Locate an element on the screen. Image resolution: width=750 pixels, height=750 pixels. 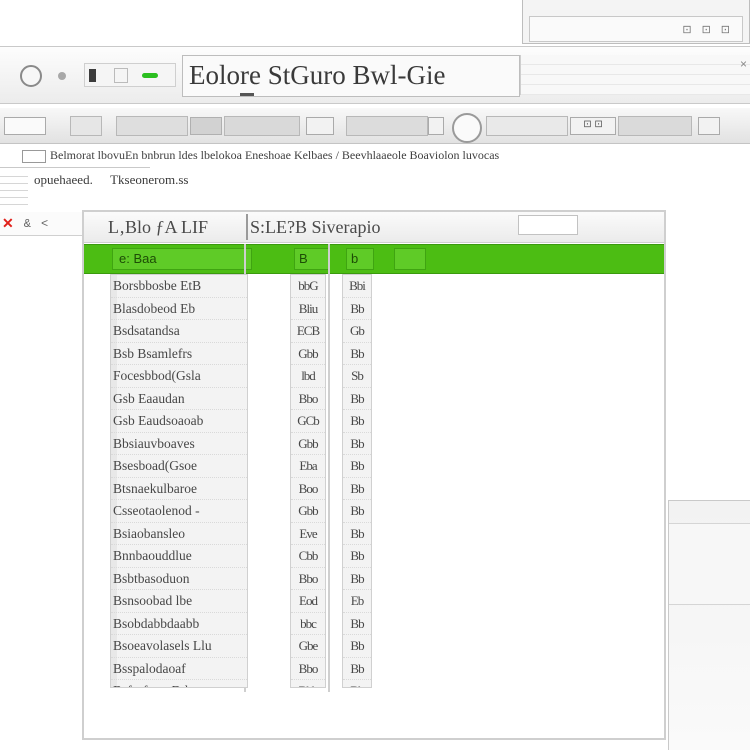
table-cell: Btsnaekulbaroe is located at coordinates (179, 488).